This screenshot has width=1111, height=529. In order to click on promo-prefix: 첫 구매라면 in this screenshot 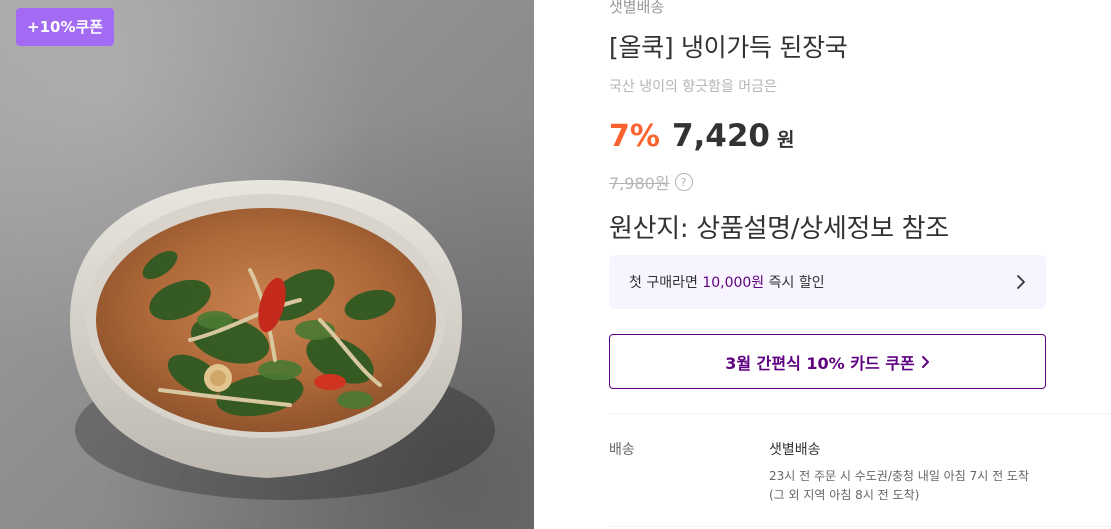, I will do `click(666, 283)`.